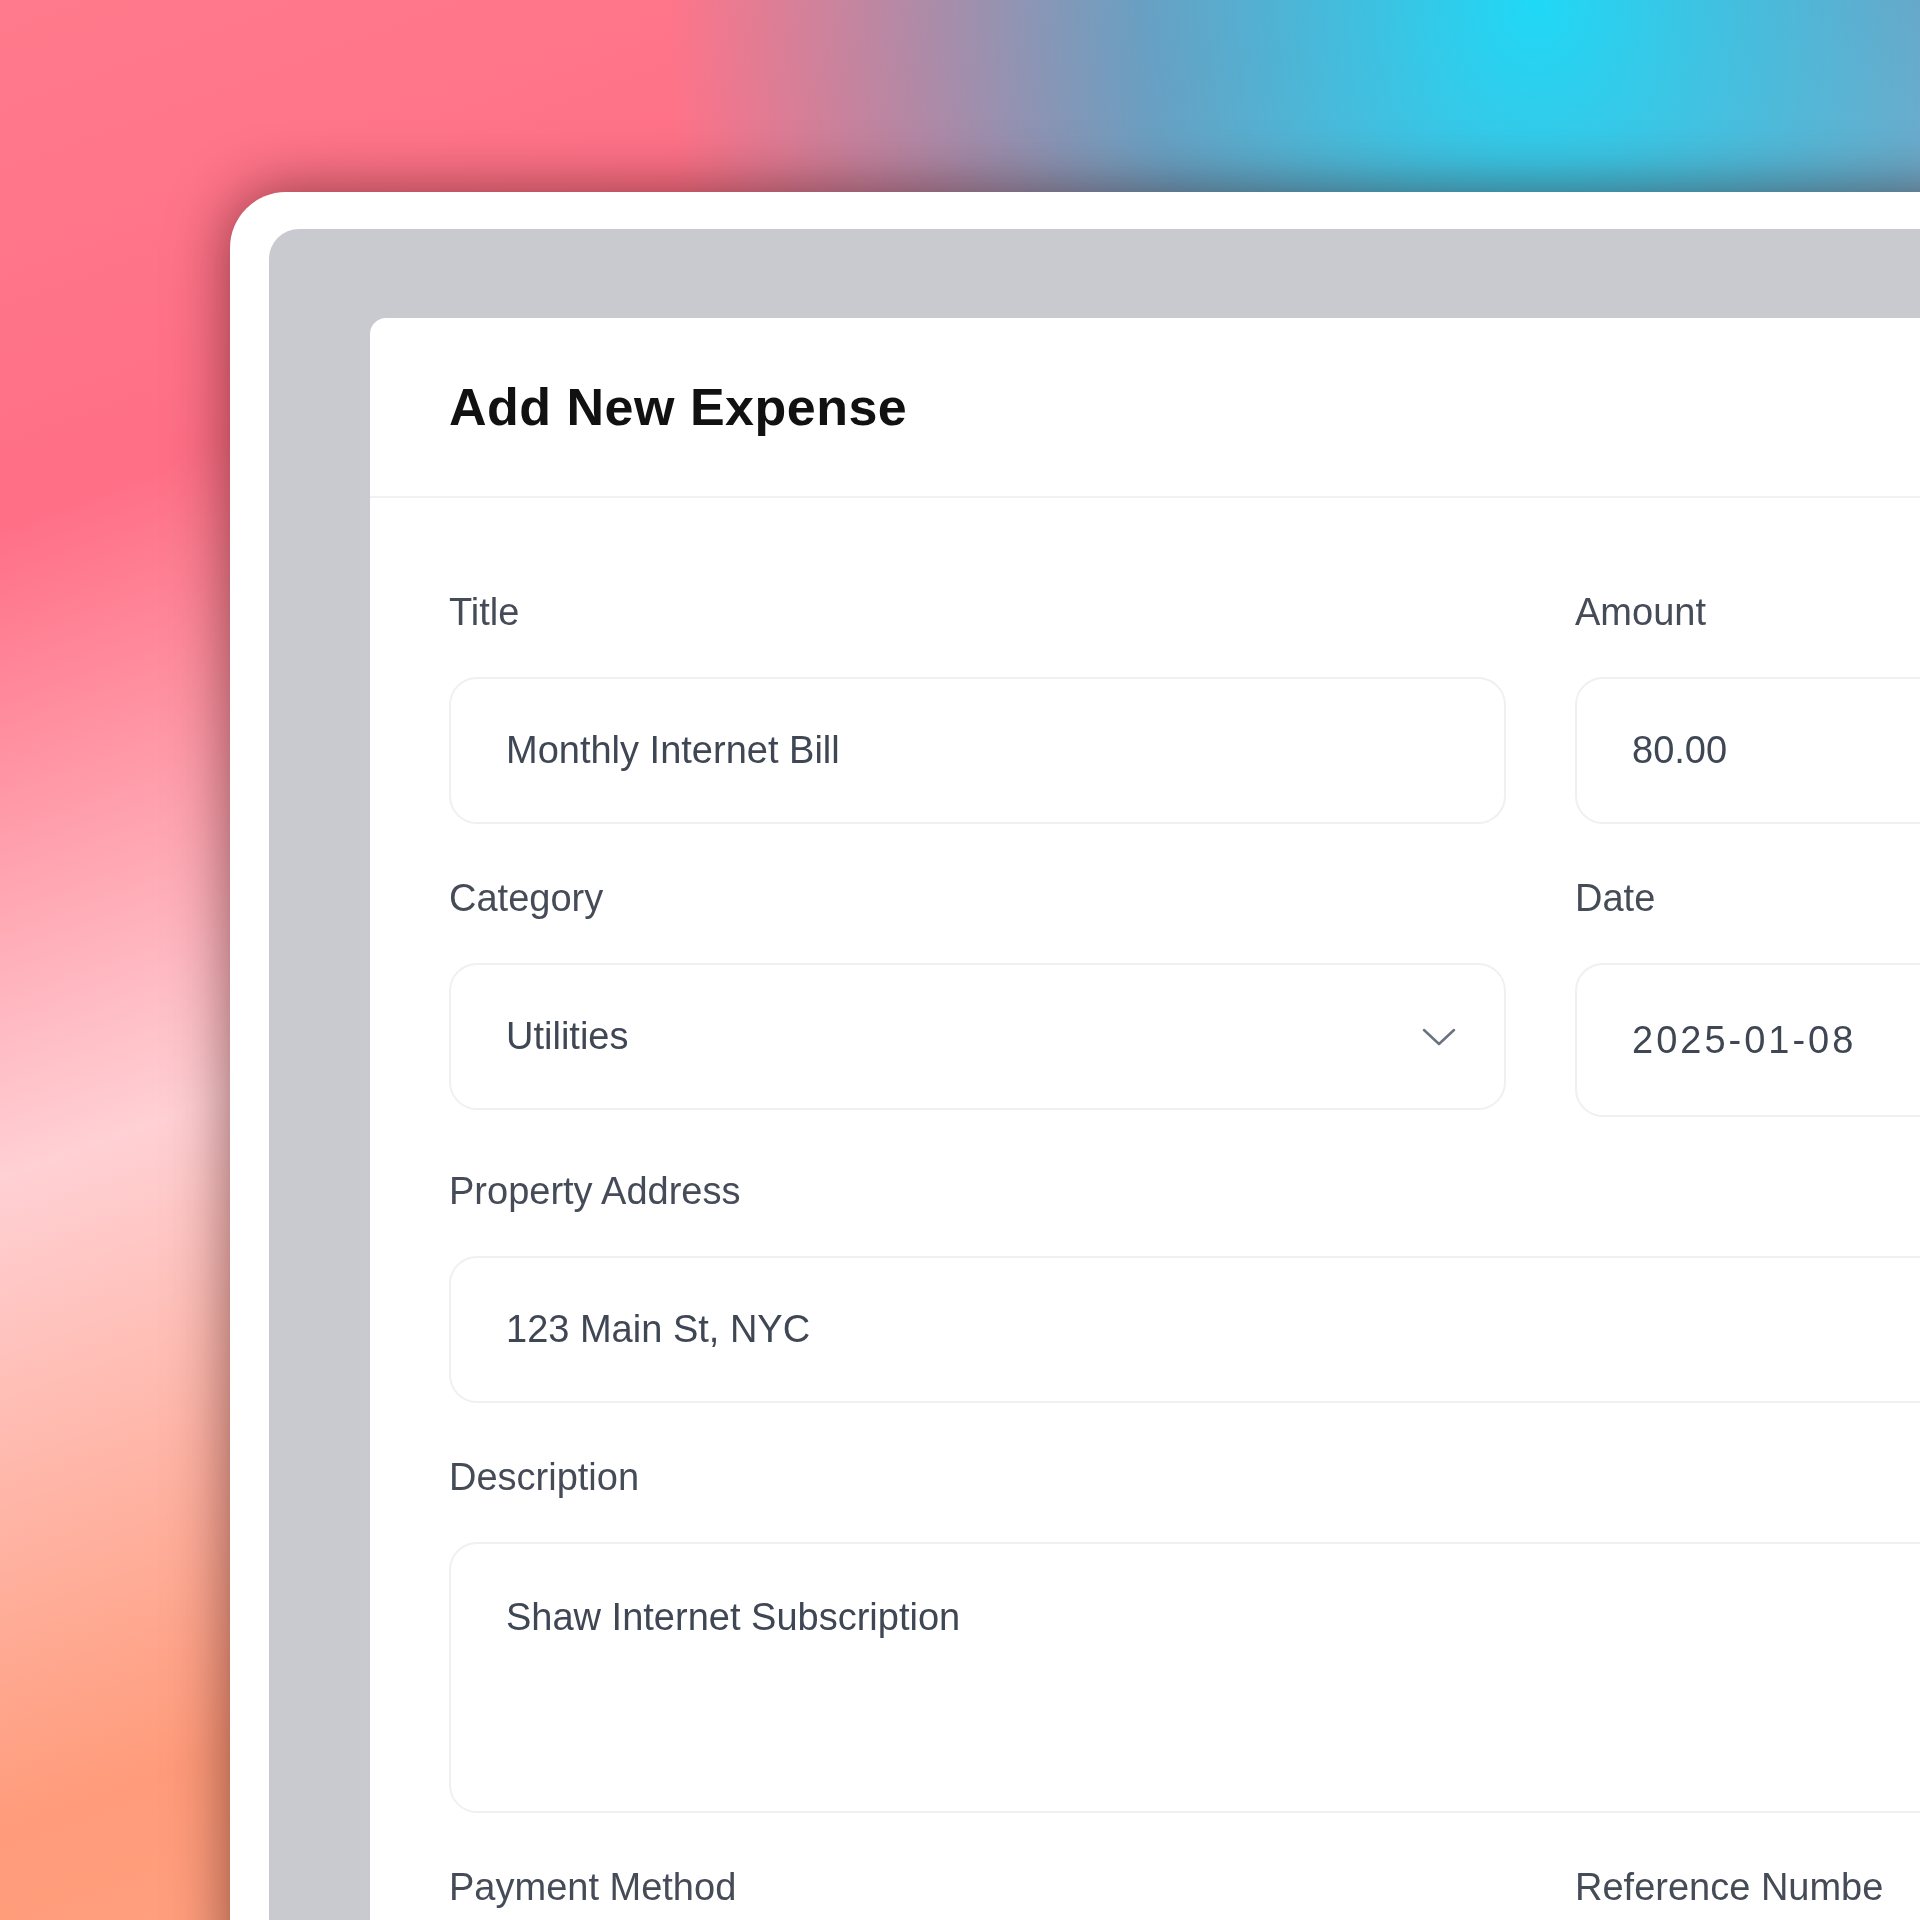 The image size is (1920, 1920). Describe the element at coordinates (977, 750) in the screenshot. I see `text-field: Monthly Internet Bill` at that location.